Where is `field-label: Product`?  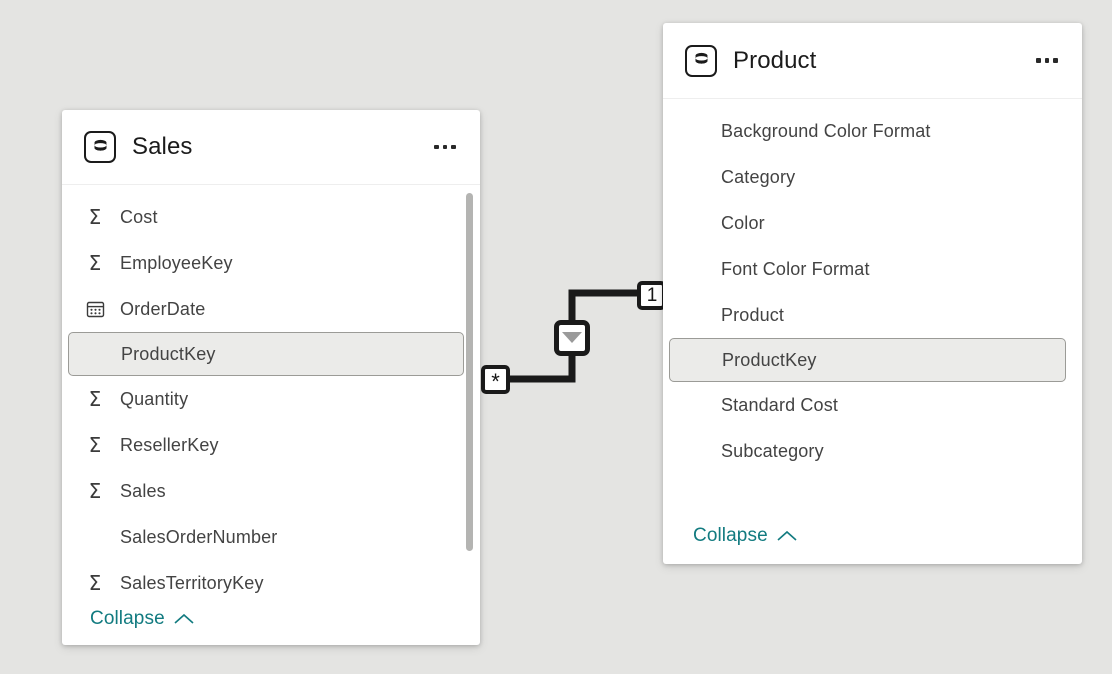 field-label: Product is located at coordinates (753, 314).